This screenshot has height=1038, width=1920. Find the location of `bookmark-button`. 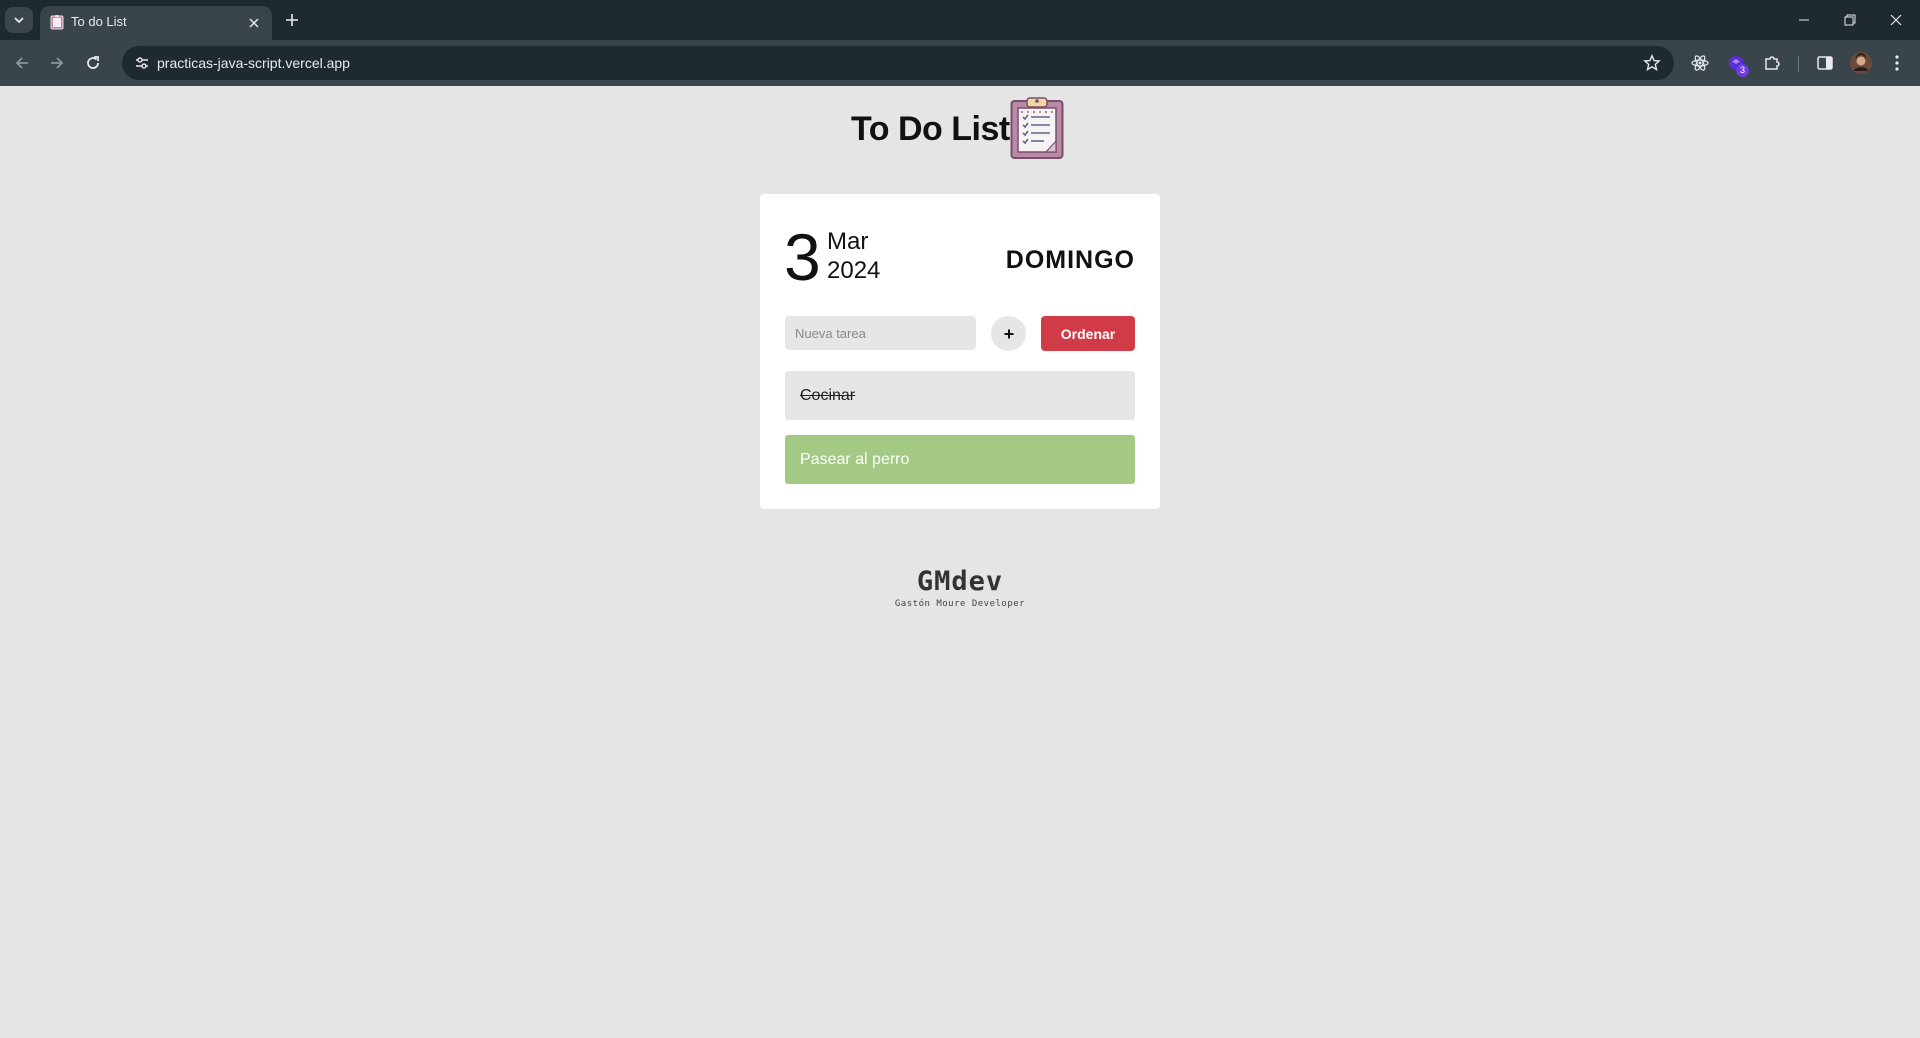

bookmark-button is located at coordinates (1652, 63).